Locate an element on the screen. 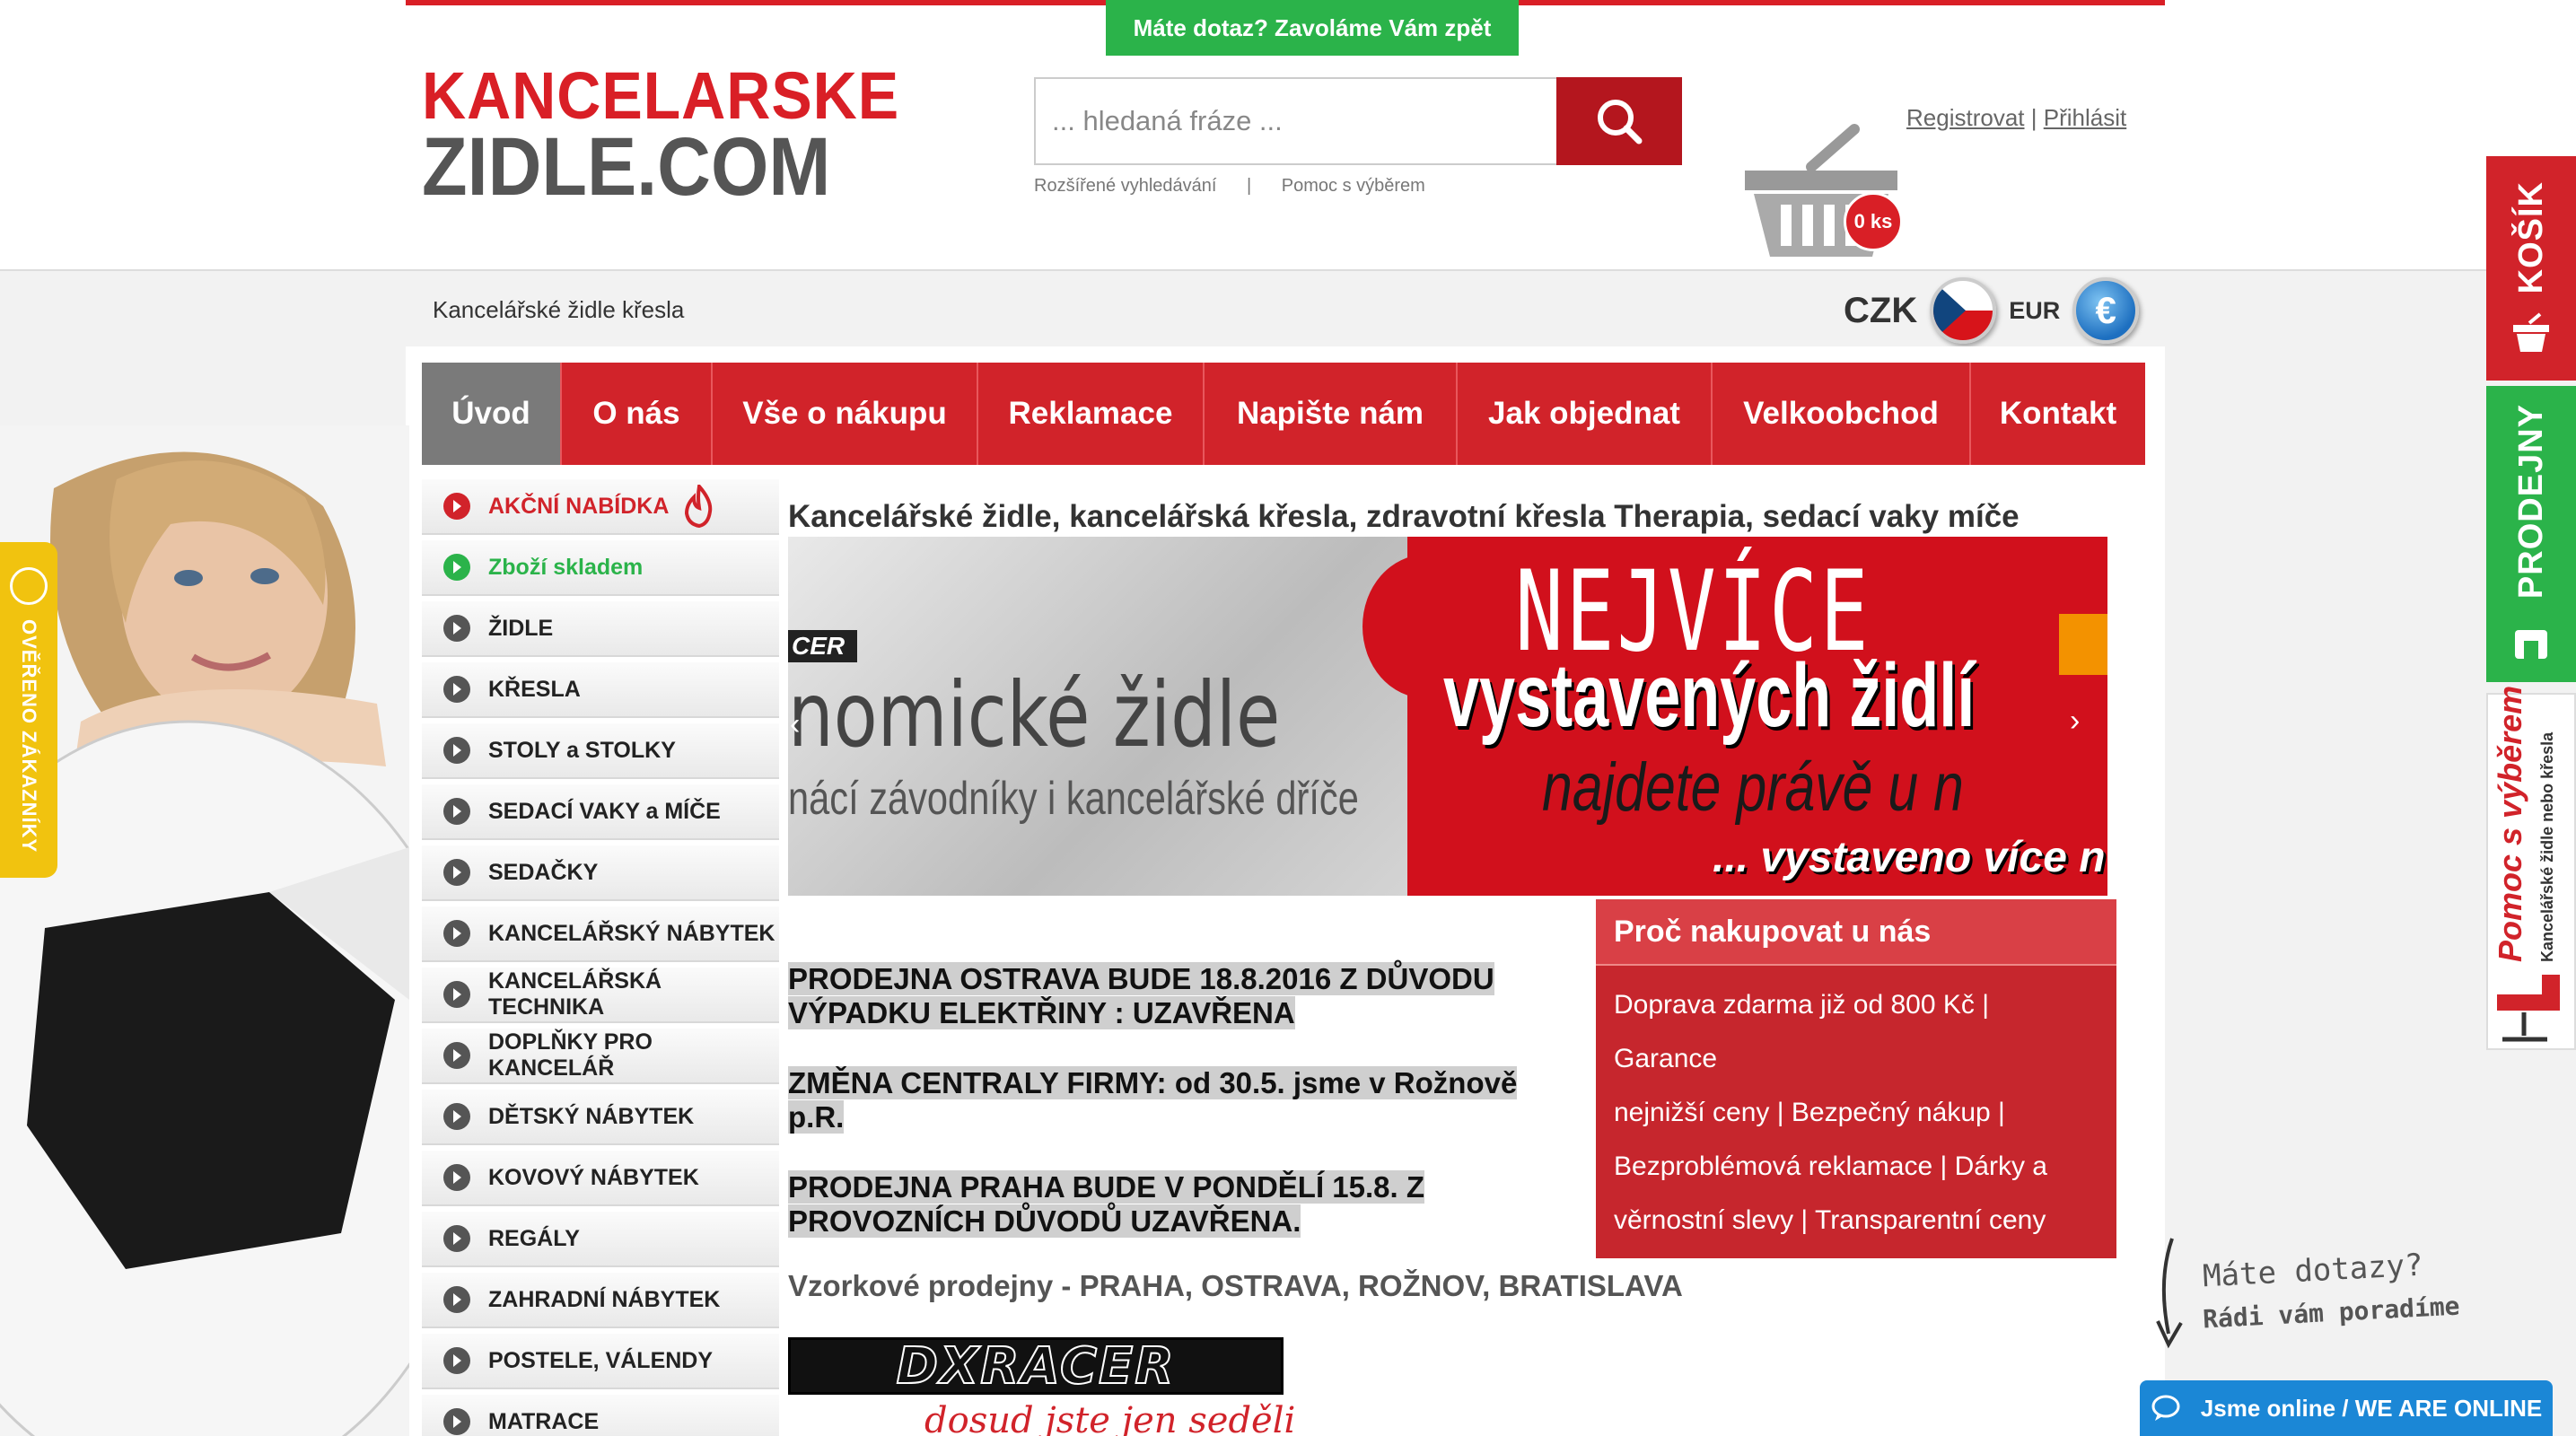 Image resolution: width=2576 pixels, height=1436 pixels. sidebar-item-regaly: REGÁLY is located at coordinates (600, 1239).